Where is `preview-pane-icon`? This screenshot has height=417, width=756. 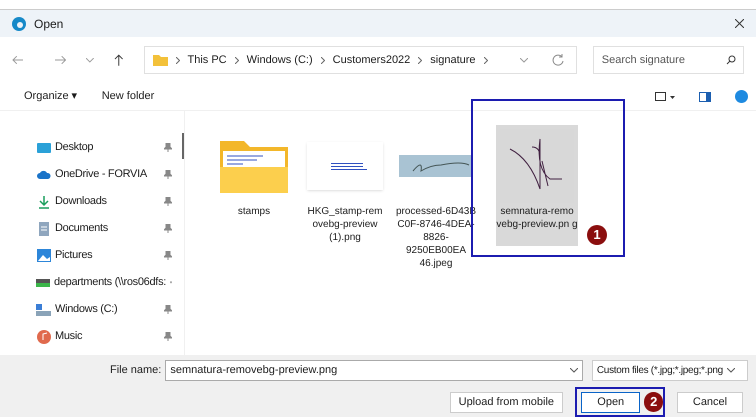
preview-pane-icon is located at coordinates (705, 97).